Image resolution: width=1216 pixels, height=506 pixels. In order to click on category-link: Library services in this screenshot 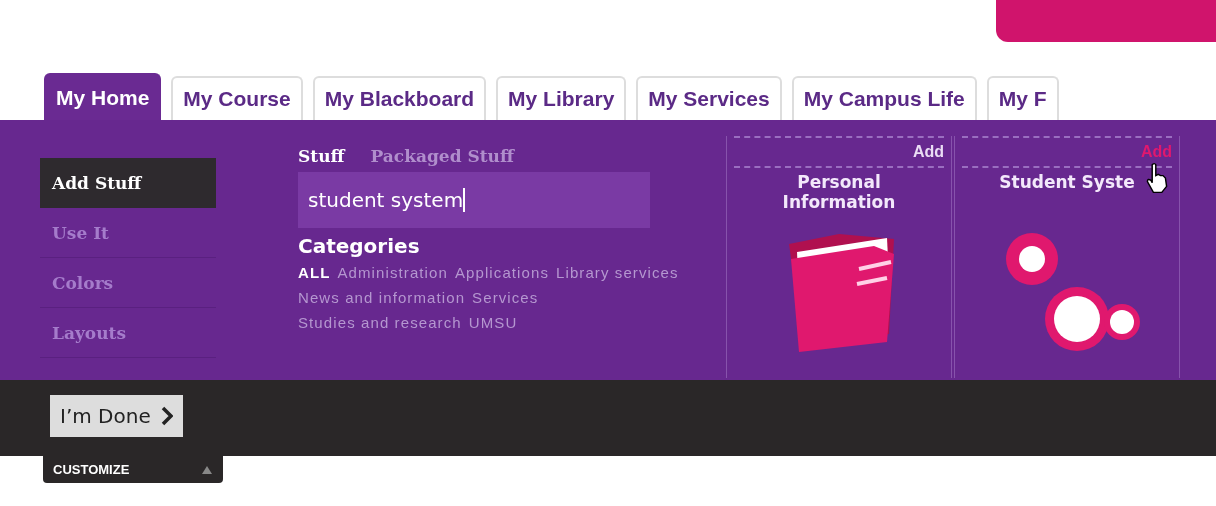, I will do `click(617, 272)`.